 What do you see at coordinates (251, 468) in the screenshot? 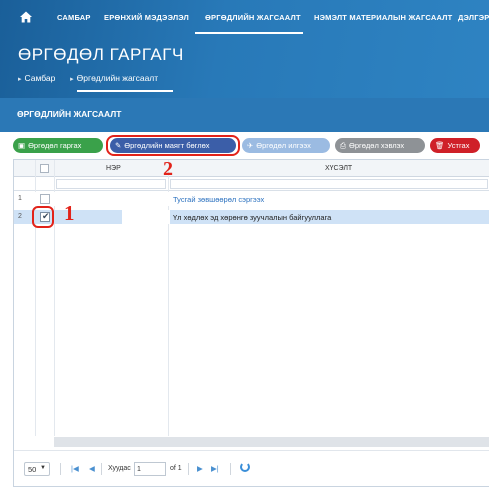
I see `pager: 50 ▼ |◀ ◀ Хуудас 1 of 1 ▶ ▶|` at bounding box center [251, 468].